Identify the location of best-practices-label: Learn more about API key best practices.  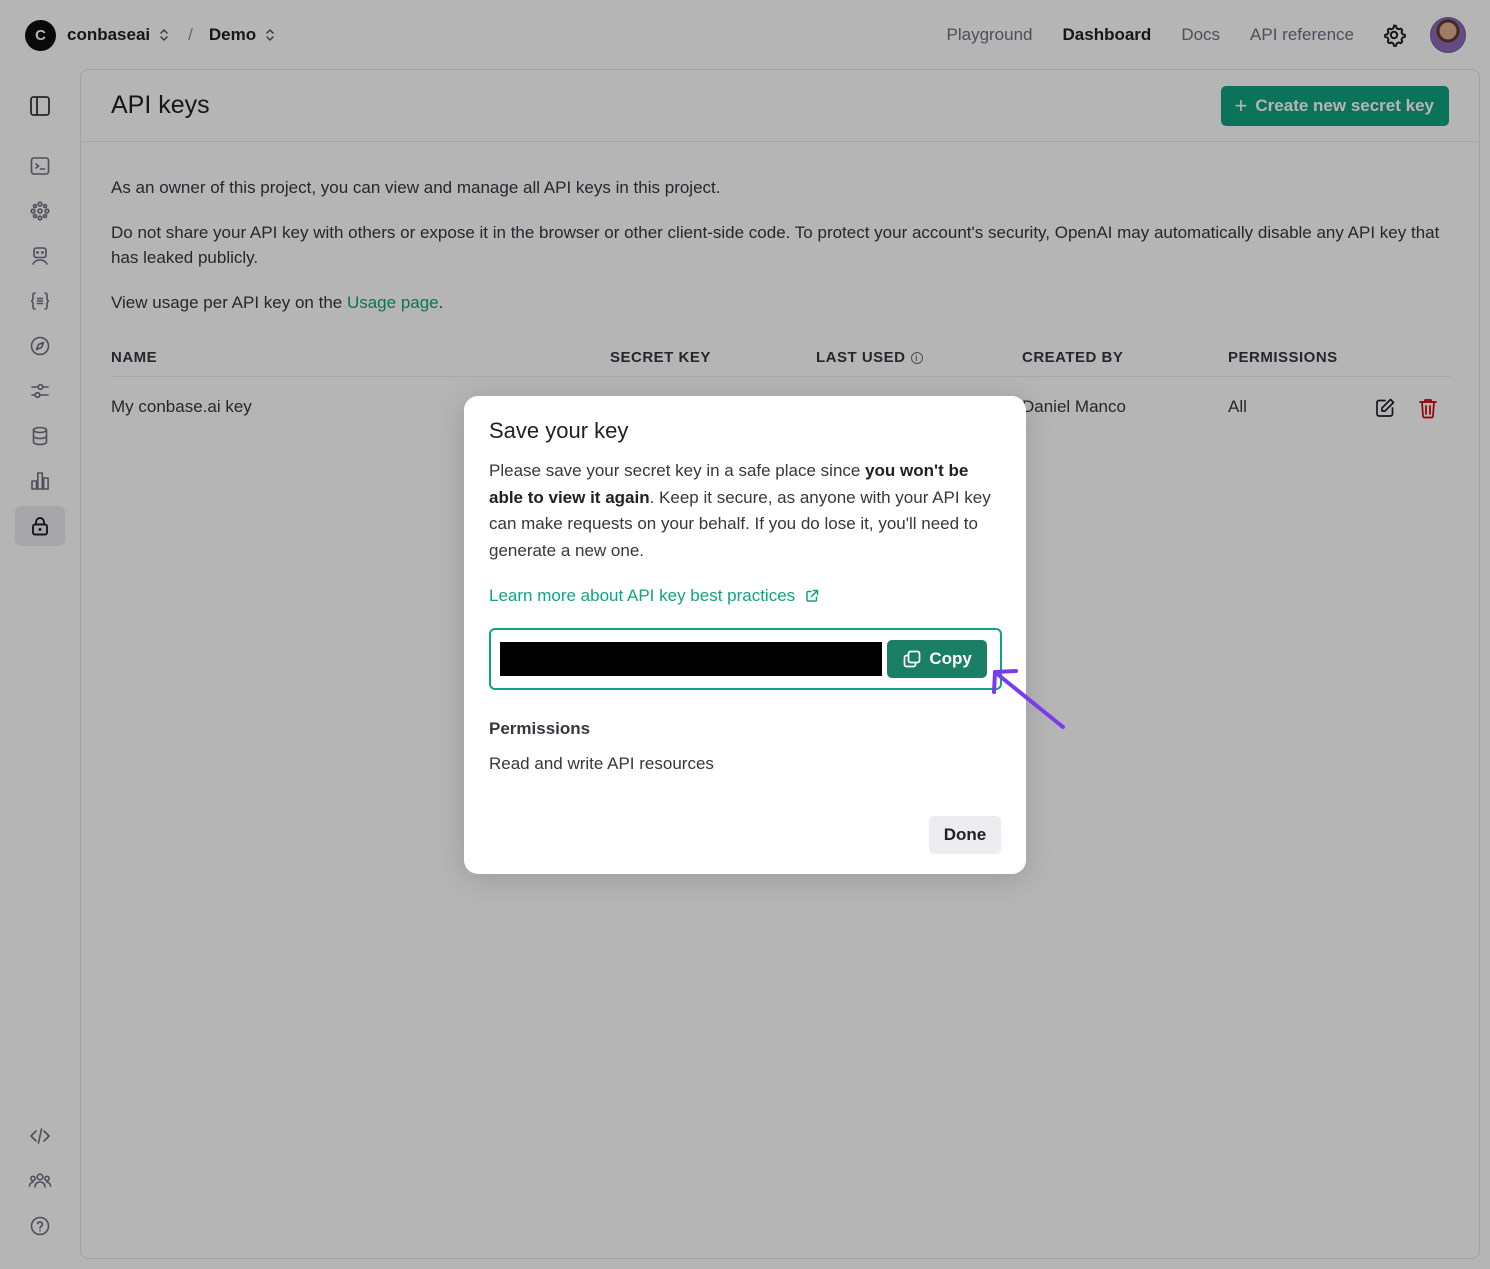
(642, 595).